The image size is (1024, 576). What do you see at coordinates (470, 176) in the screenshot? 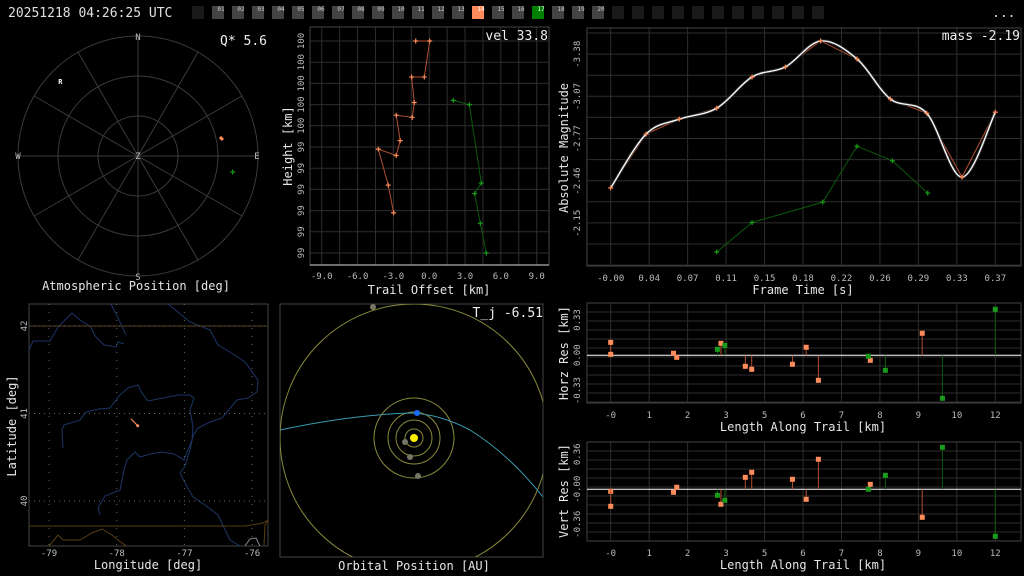
I see `station_b-trail-line` at bounding box center [470, 176].